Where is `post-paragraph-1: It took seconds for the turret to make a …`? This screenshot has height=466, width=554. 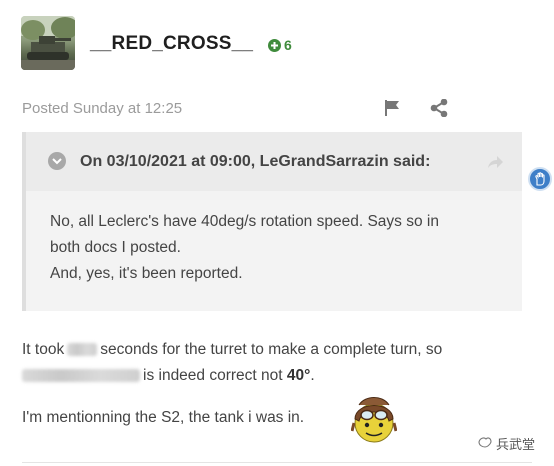
post-paragraph-1: It took seconds for the turret to make a … is located at coordinates (232, 350).